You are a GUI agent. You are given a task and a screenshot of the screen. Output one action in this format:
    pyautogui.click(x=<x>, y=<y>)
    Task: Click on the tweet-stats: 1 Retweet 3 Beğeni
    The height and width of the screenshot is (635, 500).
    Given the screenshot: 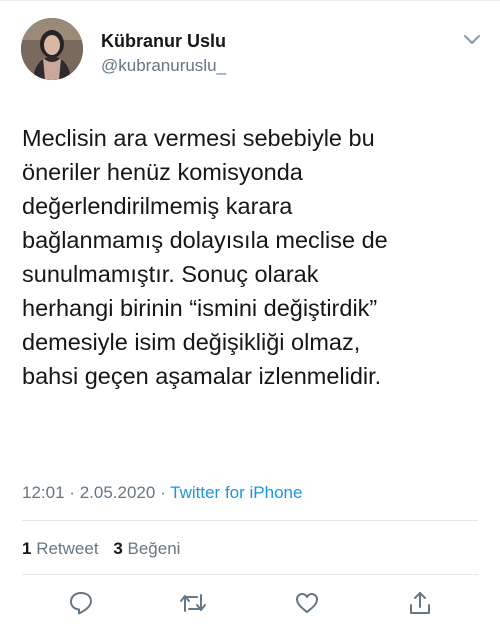 What is the action you would take?
    pyautogui.click(x=106, y=549)
    